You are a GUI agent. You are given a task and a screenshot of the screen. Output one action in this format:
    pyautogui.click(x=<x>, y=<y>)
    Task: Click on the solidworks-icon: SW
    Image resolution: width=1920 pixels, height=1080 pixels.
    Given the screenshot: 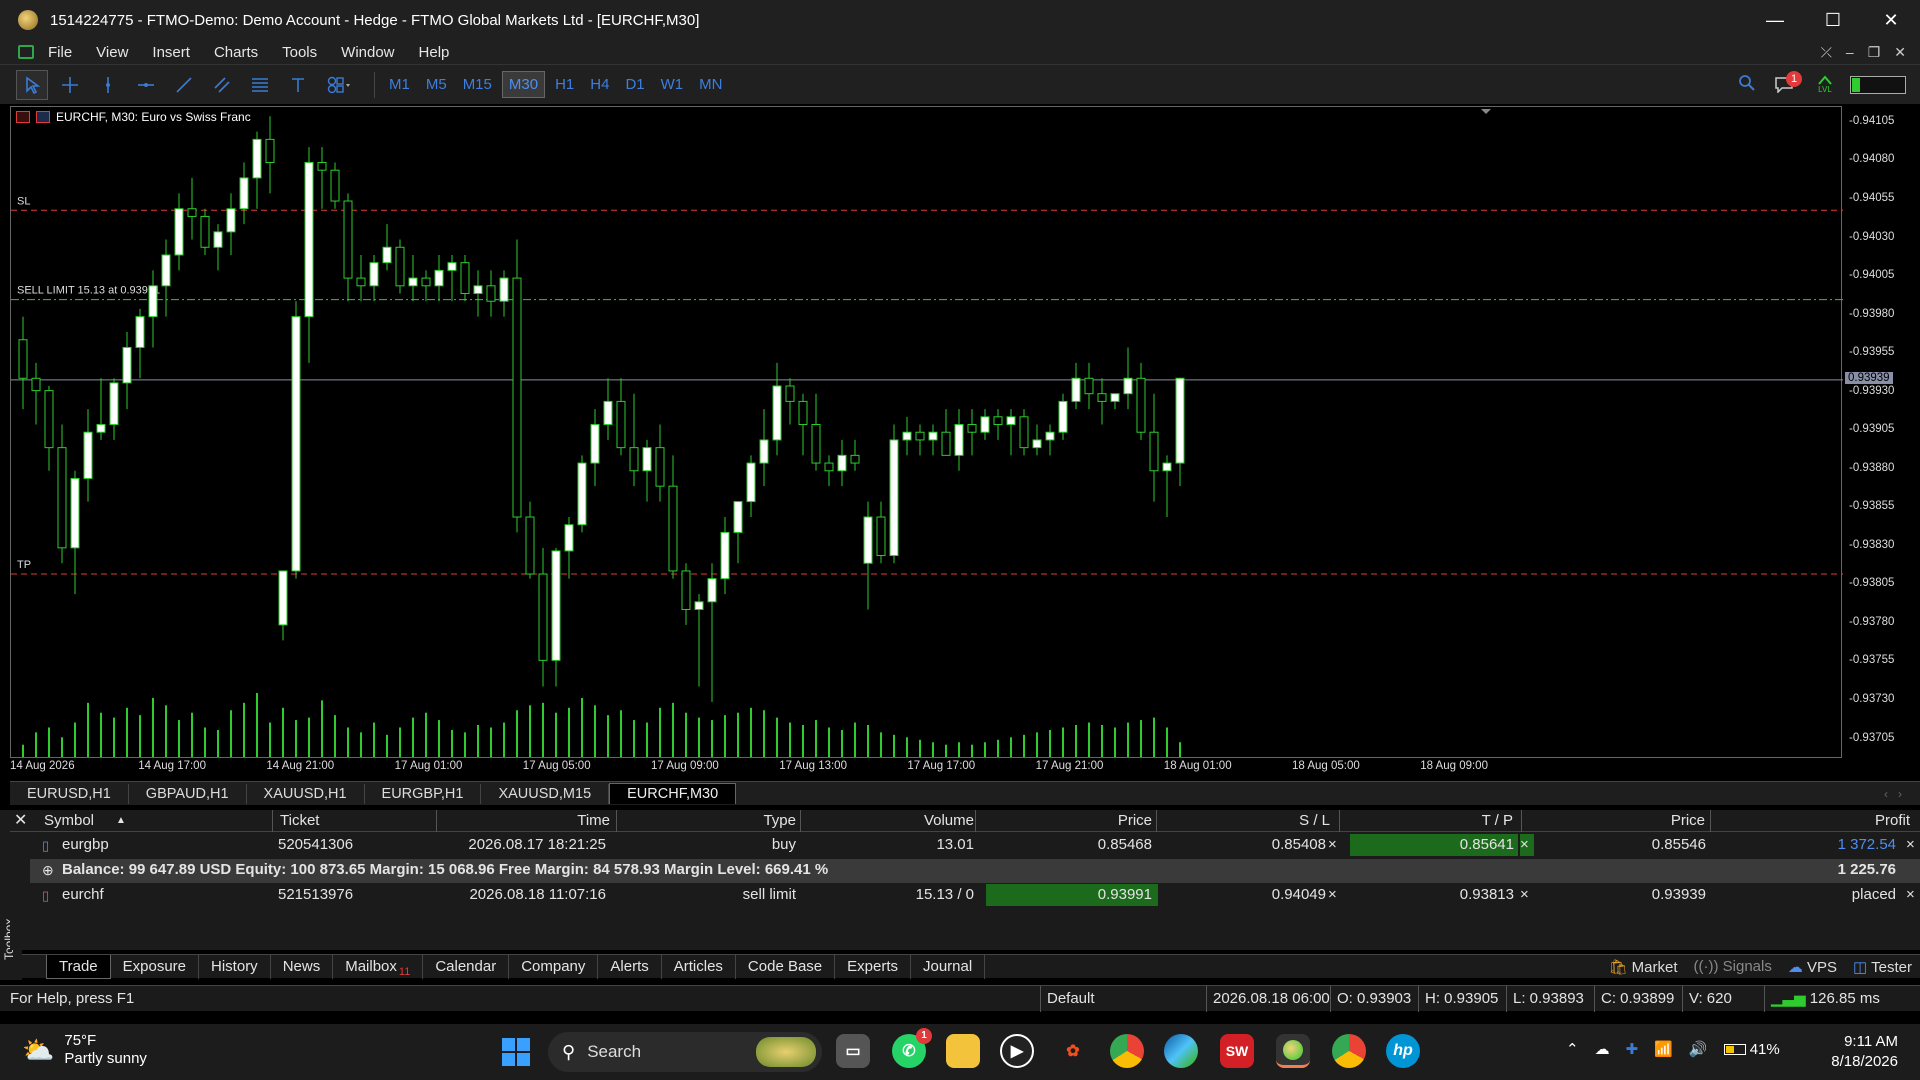 What is the action you would take?
    pyautogui.click(x=1237, y=1051)
    